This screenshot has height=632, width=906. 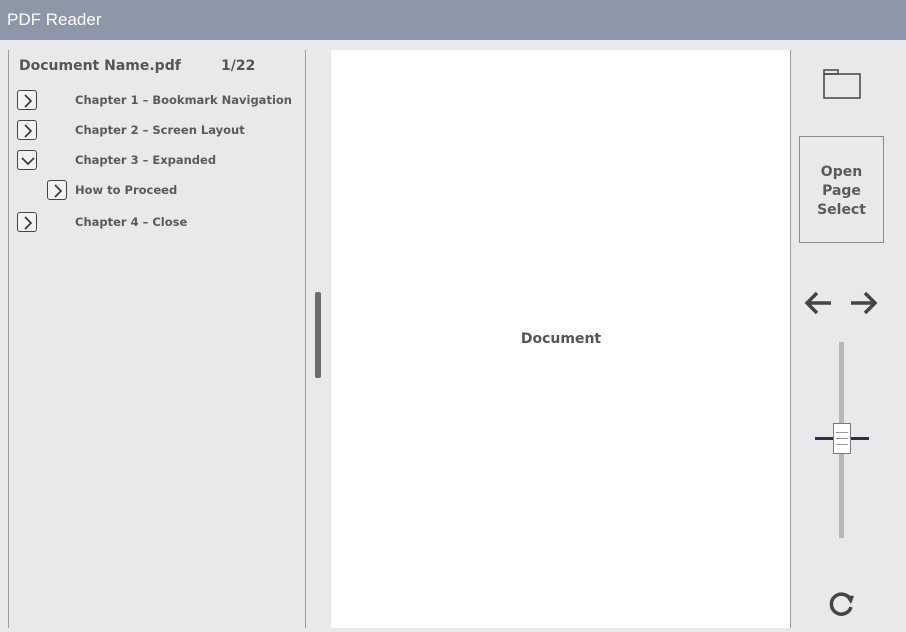 What do you see at coordinates (318, 335) in the screenshot?
I see `splitter-handle` at bounding box center [318, 335].